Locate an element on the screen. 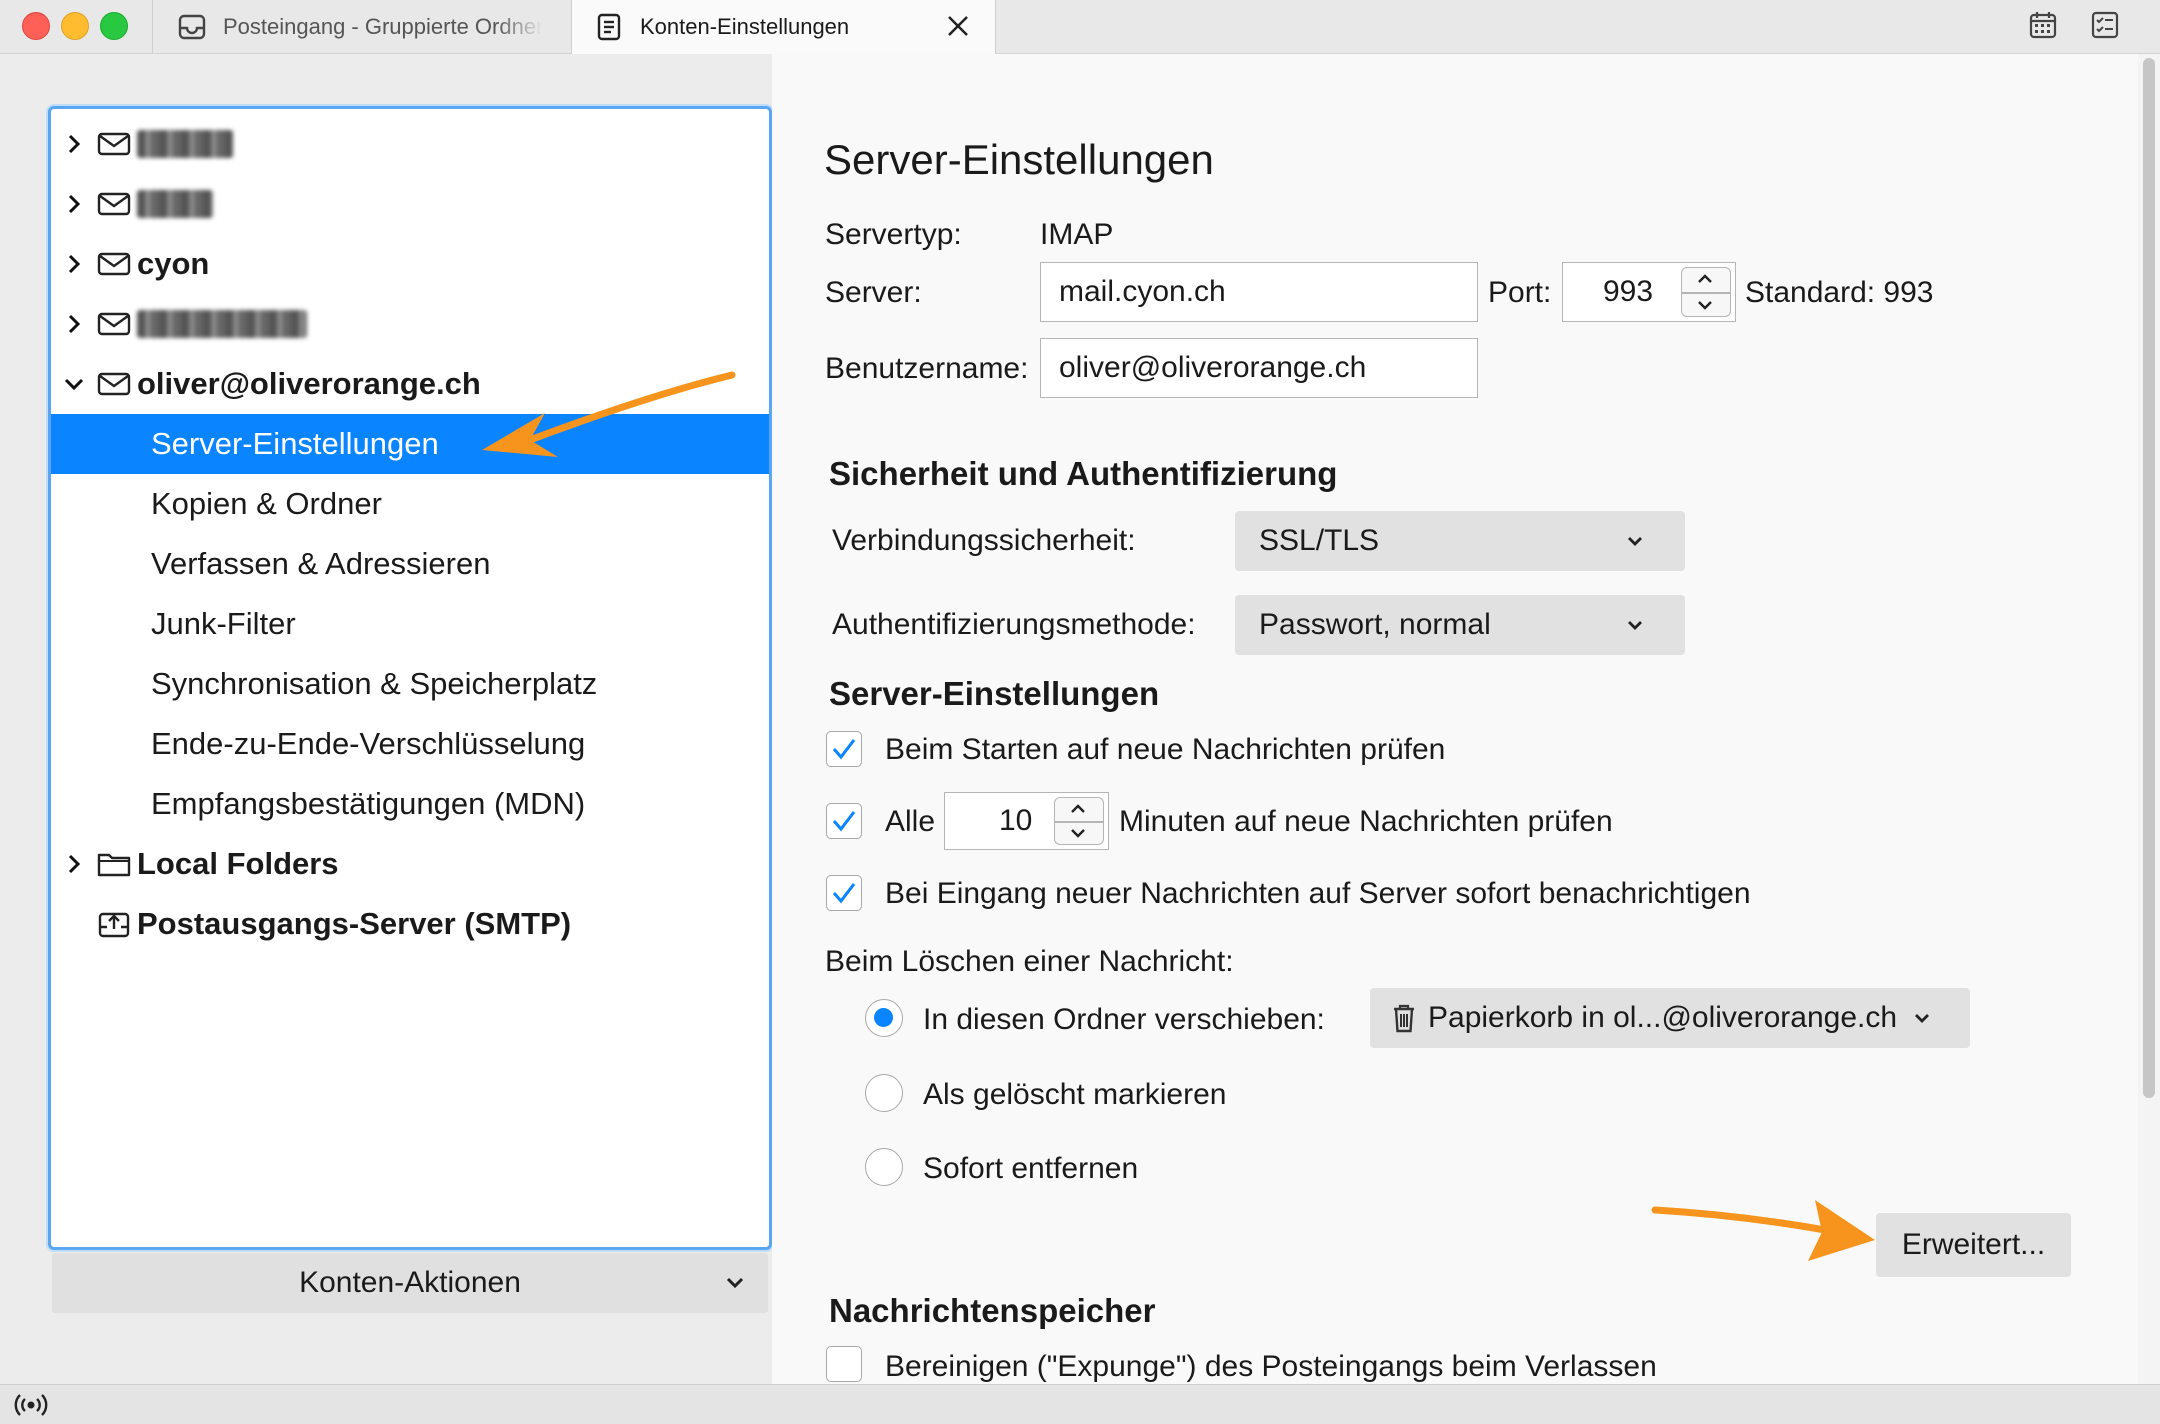  server-label: Server: is located at coordinates (873, 292).